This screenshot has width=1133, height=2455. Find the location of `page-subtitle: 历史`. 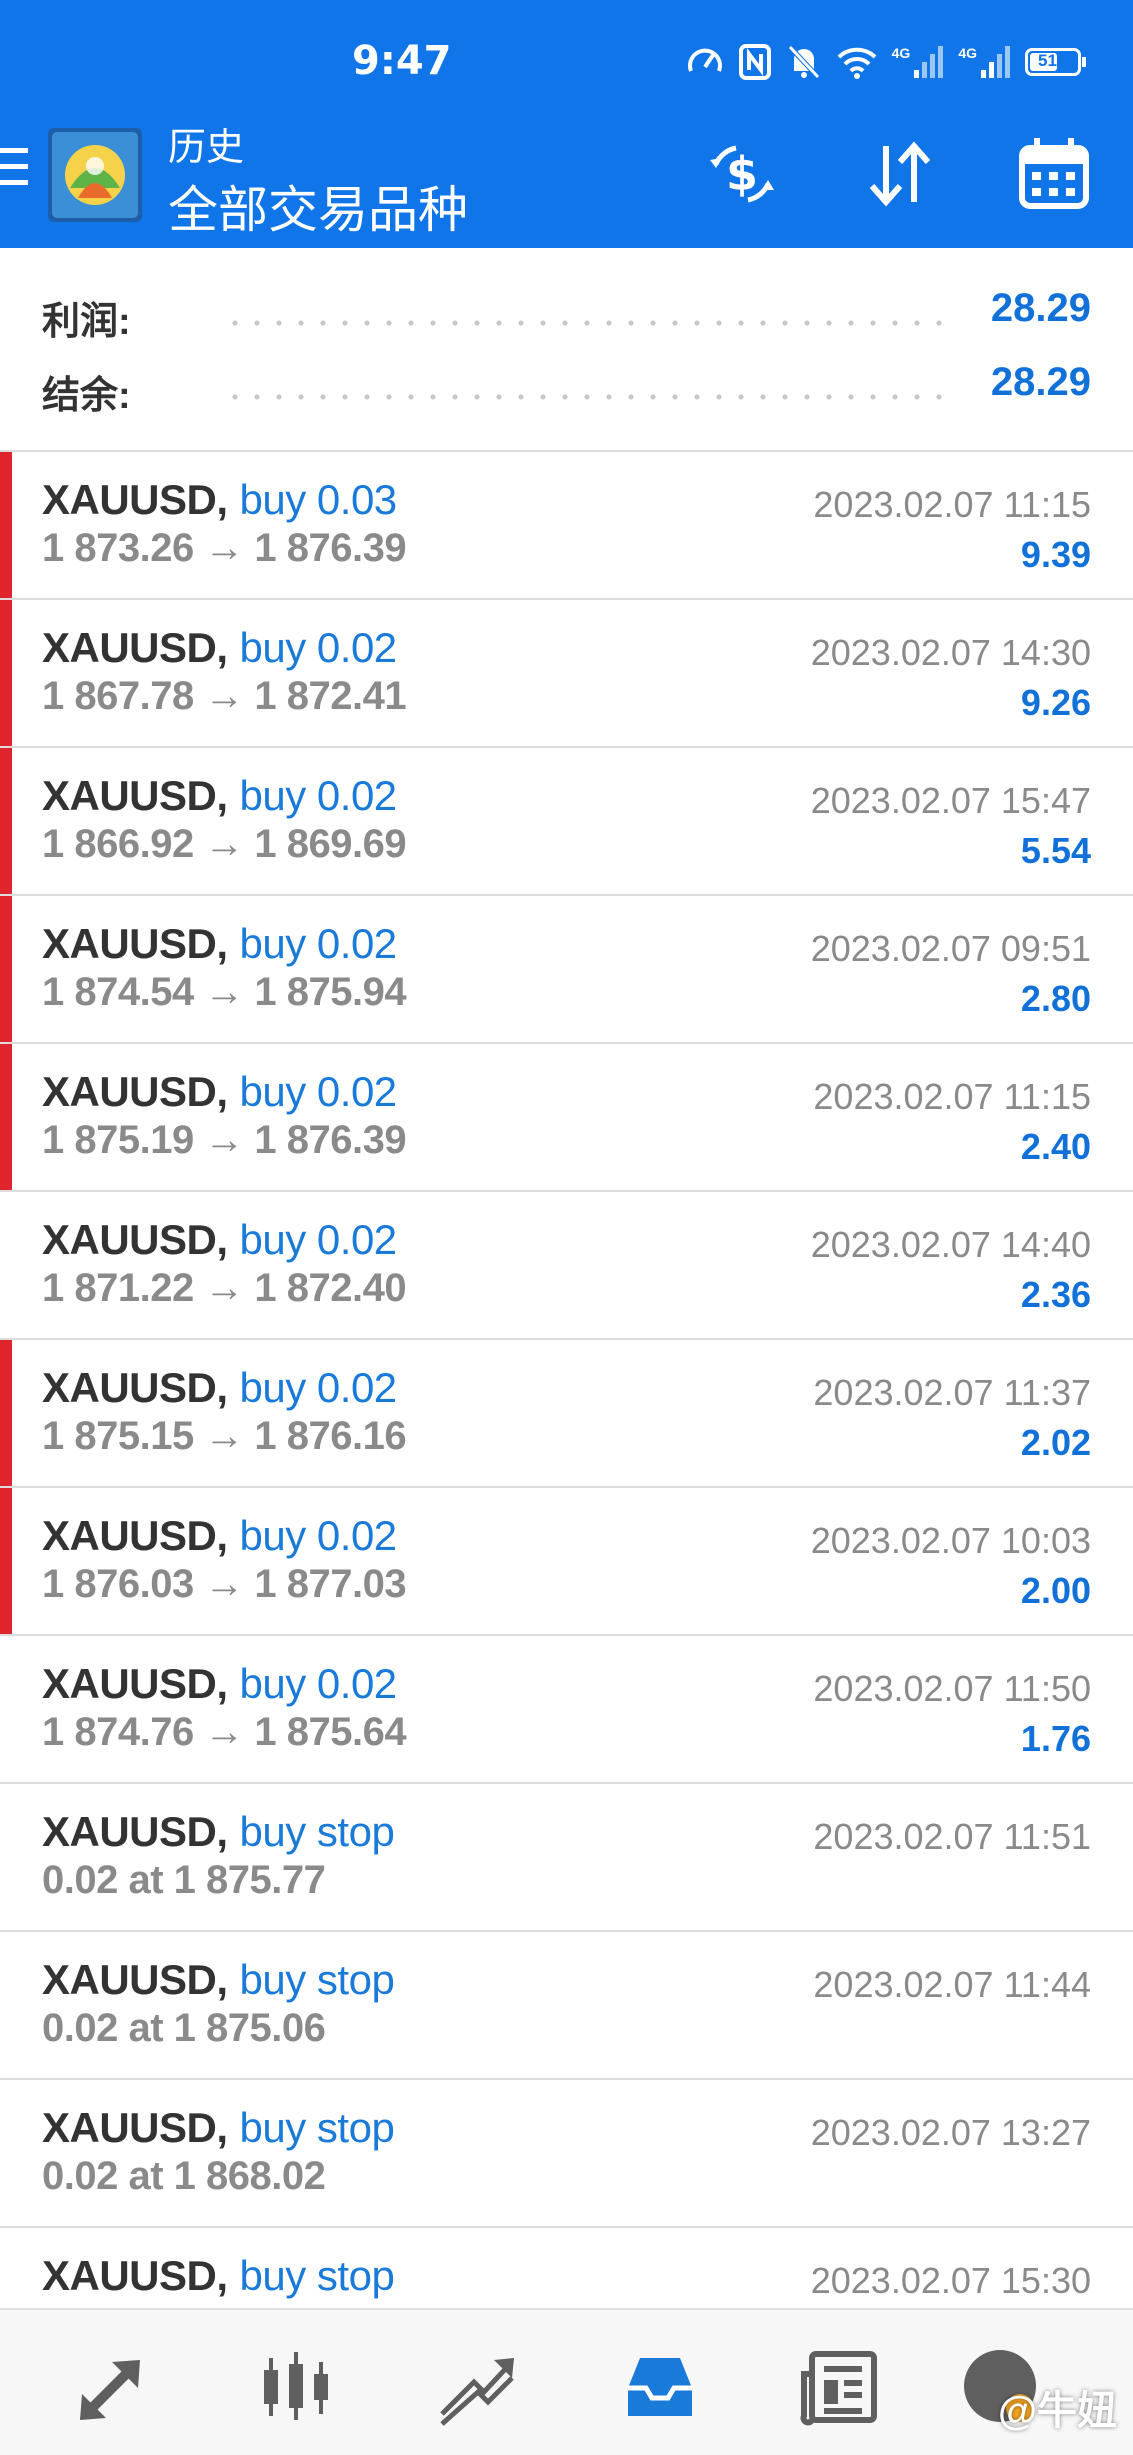

page-subtitle: 历史 is located at coordinates (206, 148).